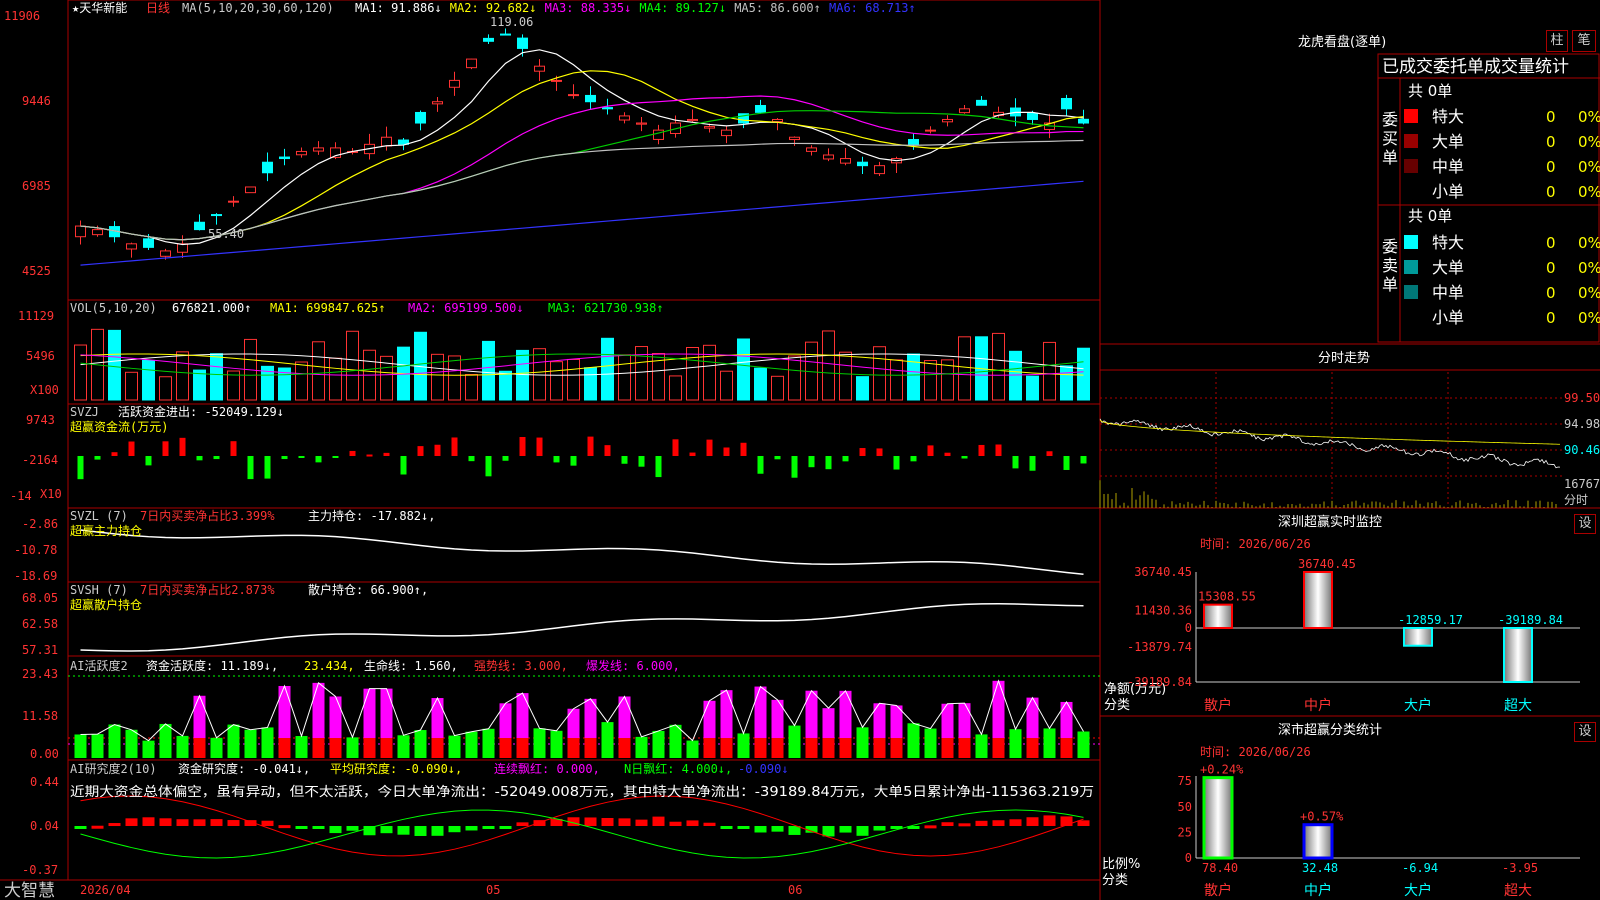 Image resolution: width=1600 pixels, height=900 pixels. What do you see at coordinates (371, 515) in the screenshot?
I see `svzl-desc2: 主力持仓: -17.882↓,` at bounding box center [371, 515].